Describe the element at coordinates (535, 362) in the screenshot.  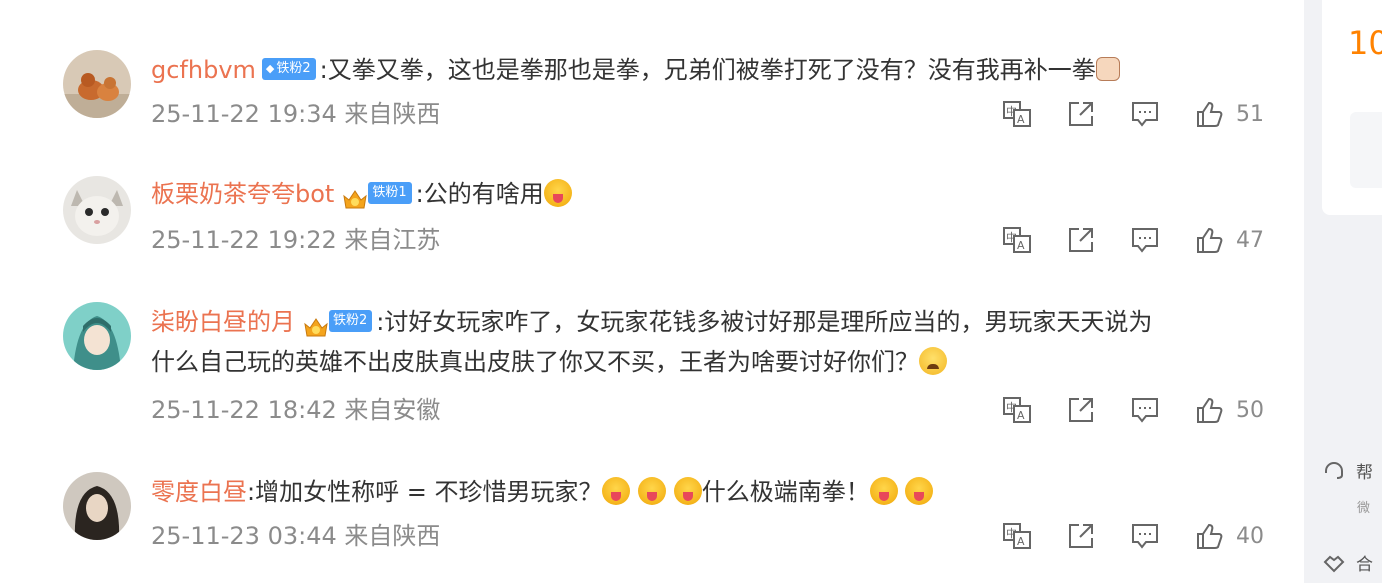
I see `comment-text: 什么自己玩的英雄不出皮肤真出皮肤了你又不买，王者为啥要讨好你们？` at that location.